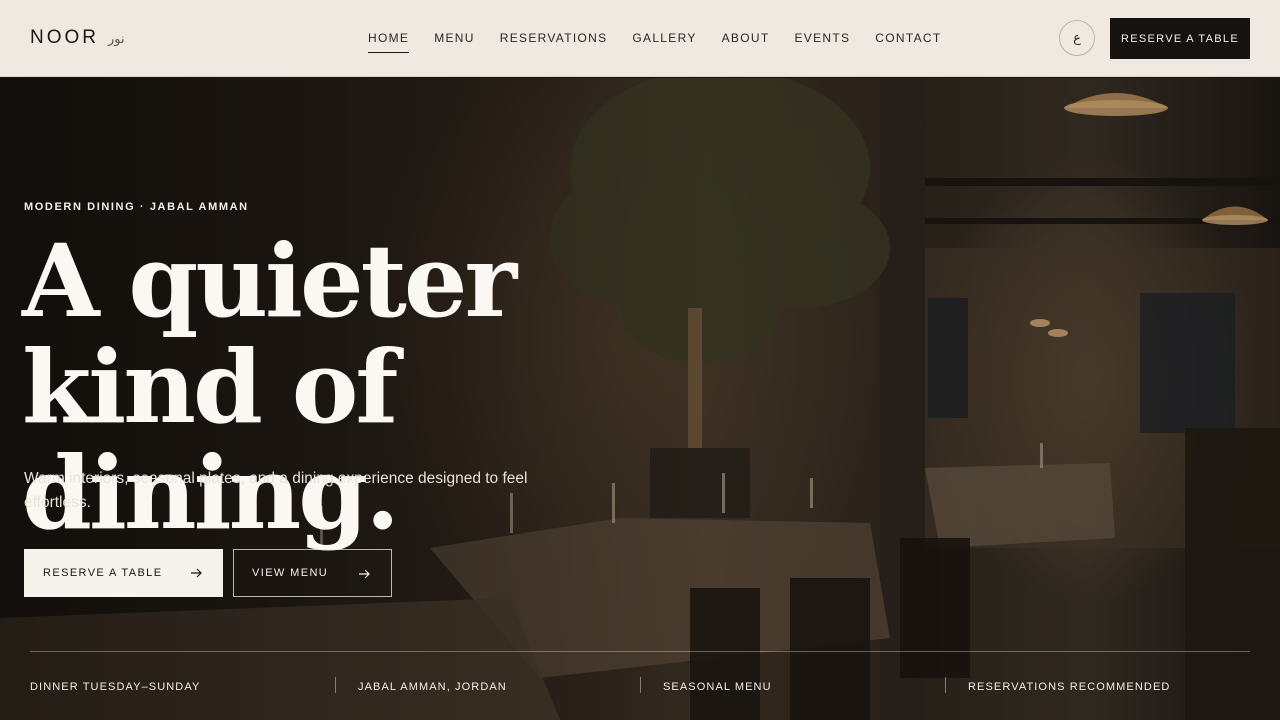 This screenshot has height=720, width=1280. I want to click on brand-logo: NOOR نور, so click(77, 38).